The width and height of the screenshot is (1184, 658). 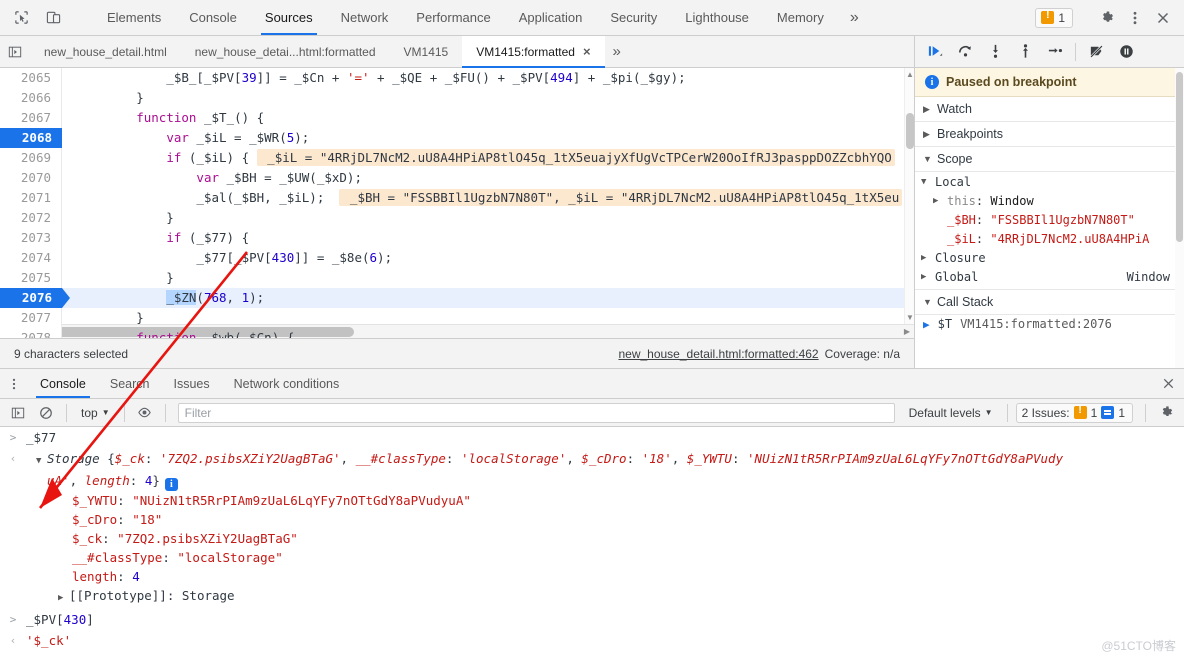 I want to click on code-text: if (_$77) {, so click(x=155, y=238).